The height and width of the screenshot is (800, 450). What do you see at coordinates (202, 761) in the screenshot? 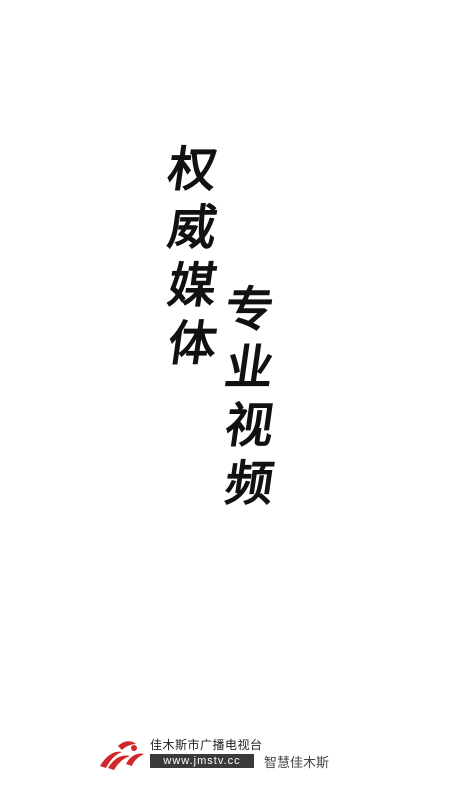
I see `website-url: www.jmstv.cc` at bounding box center [202, 761].